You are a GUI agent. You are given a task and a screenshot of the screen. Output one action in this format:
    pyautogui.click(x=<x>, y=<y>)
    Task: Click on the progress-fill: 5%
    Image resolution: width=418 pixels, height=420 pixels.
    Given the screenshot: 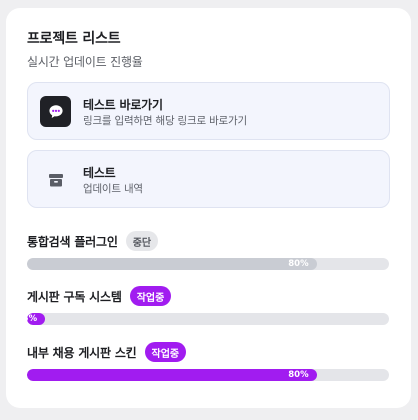 What is the action you would take?
    pyautogui.click(x=36, y=319)
    